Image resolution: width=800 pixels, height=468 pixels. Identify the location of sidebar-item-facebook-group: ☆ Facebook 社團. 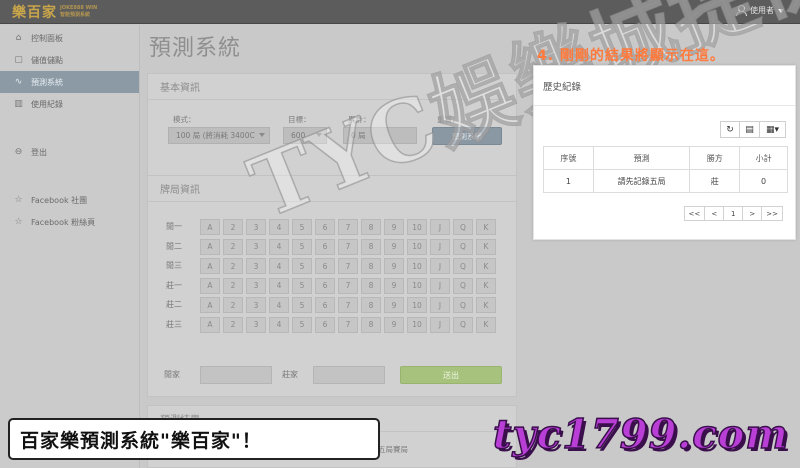
(69, 200).